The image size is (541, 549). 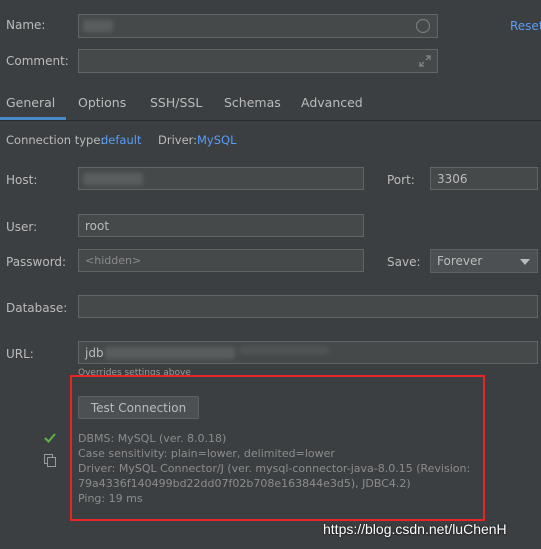 What do you see at coordinates (452, 178) in the screenshot?
I see `port-value: 3306` at bounding box center [452, 178].